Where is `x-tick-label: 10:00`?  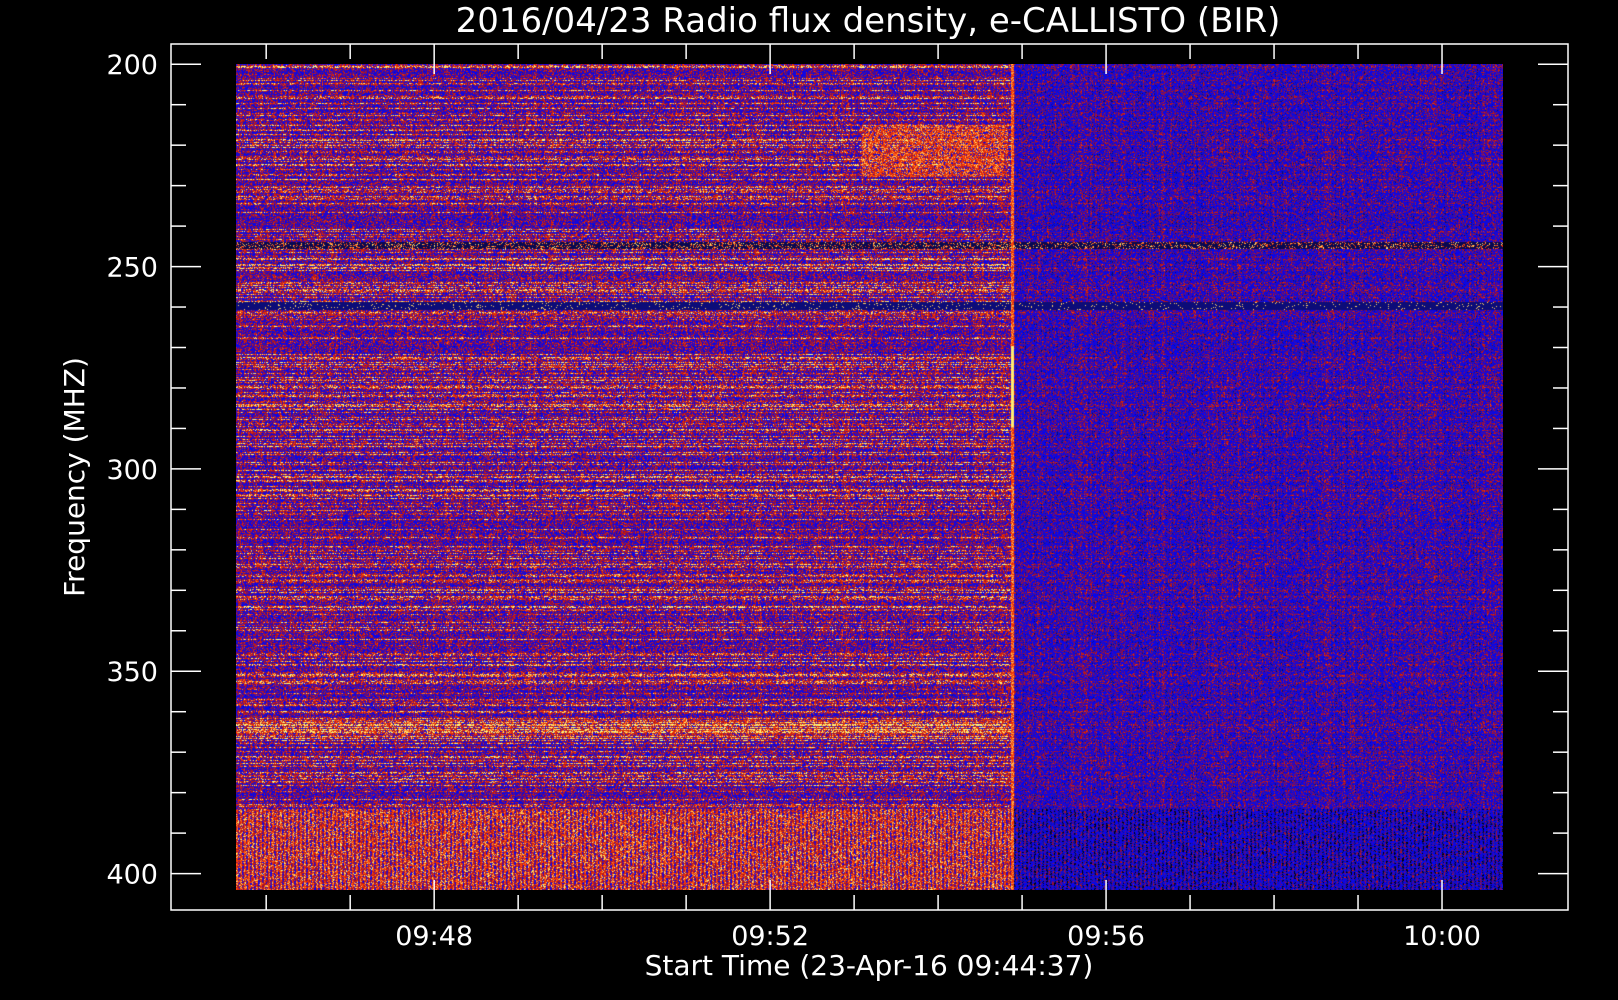
x-tick-label: 10:00 is located at coordinates (1442, 936).